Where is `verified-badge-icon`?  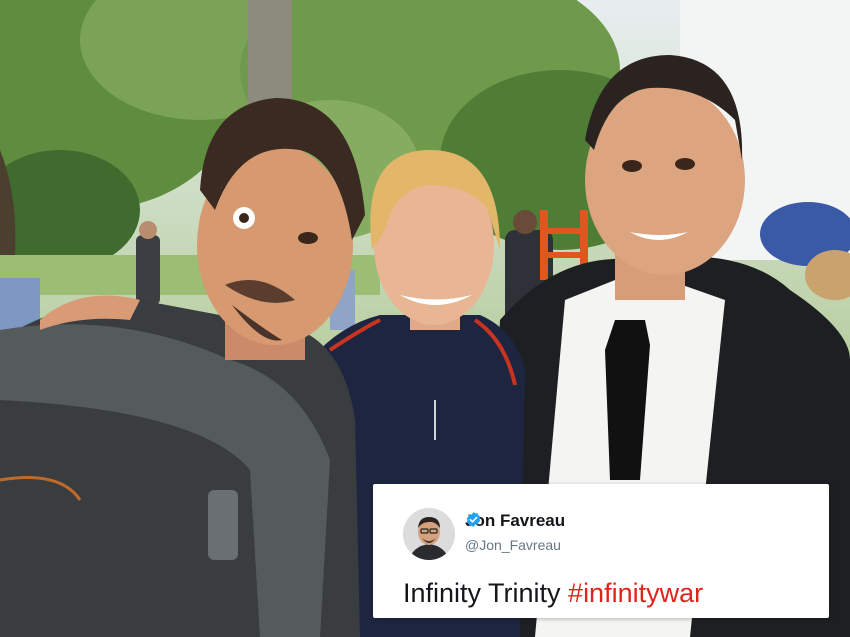 verified-badge-icon is located at coordinates (527, 521).